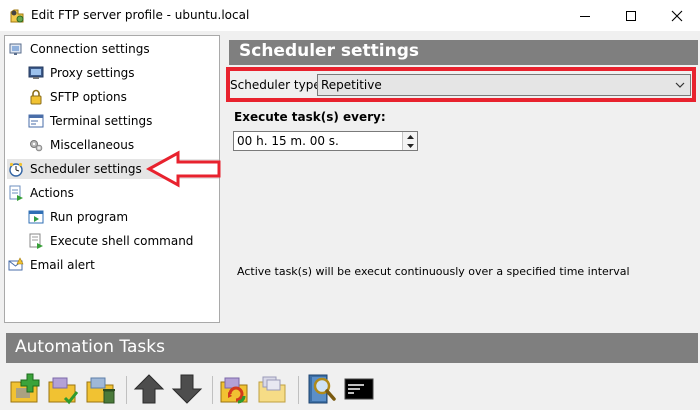 The height and width of the screenshot is (410, 700). I want to click on app-icon, so click(17, 16).